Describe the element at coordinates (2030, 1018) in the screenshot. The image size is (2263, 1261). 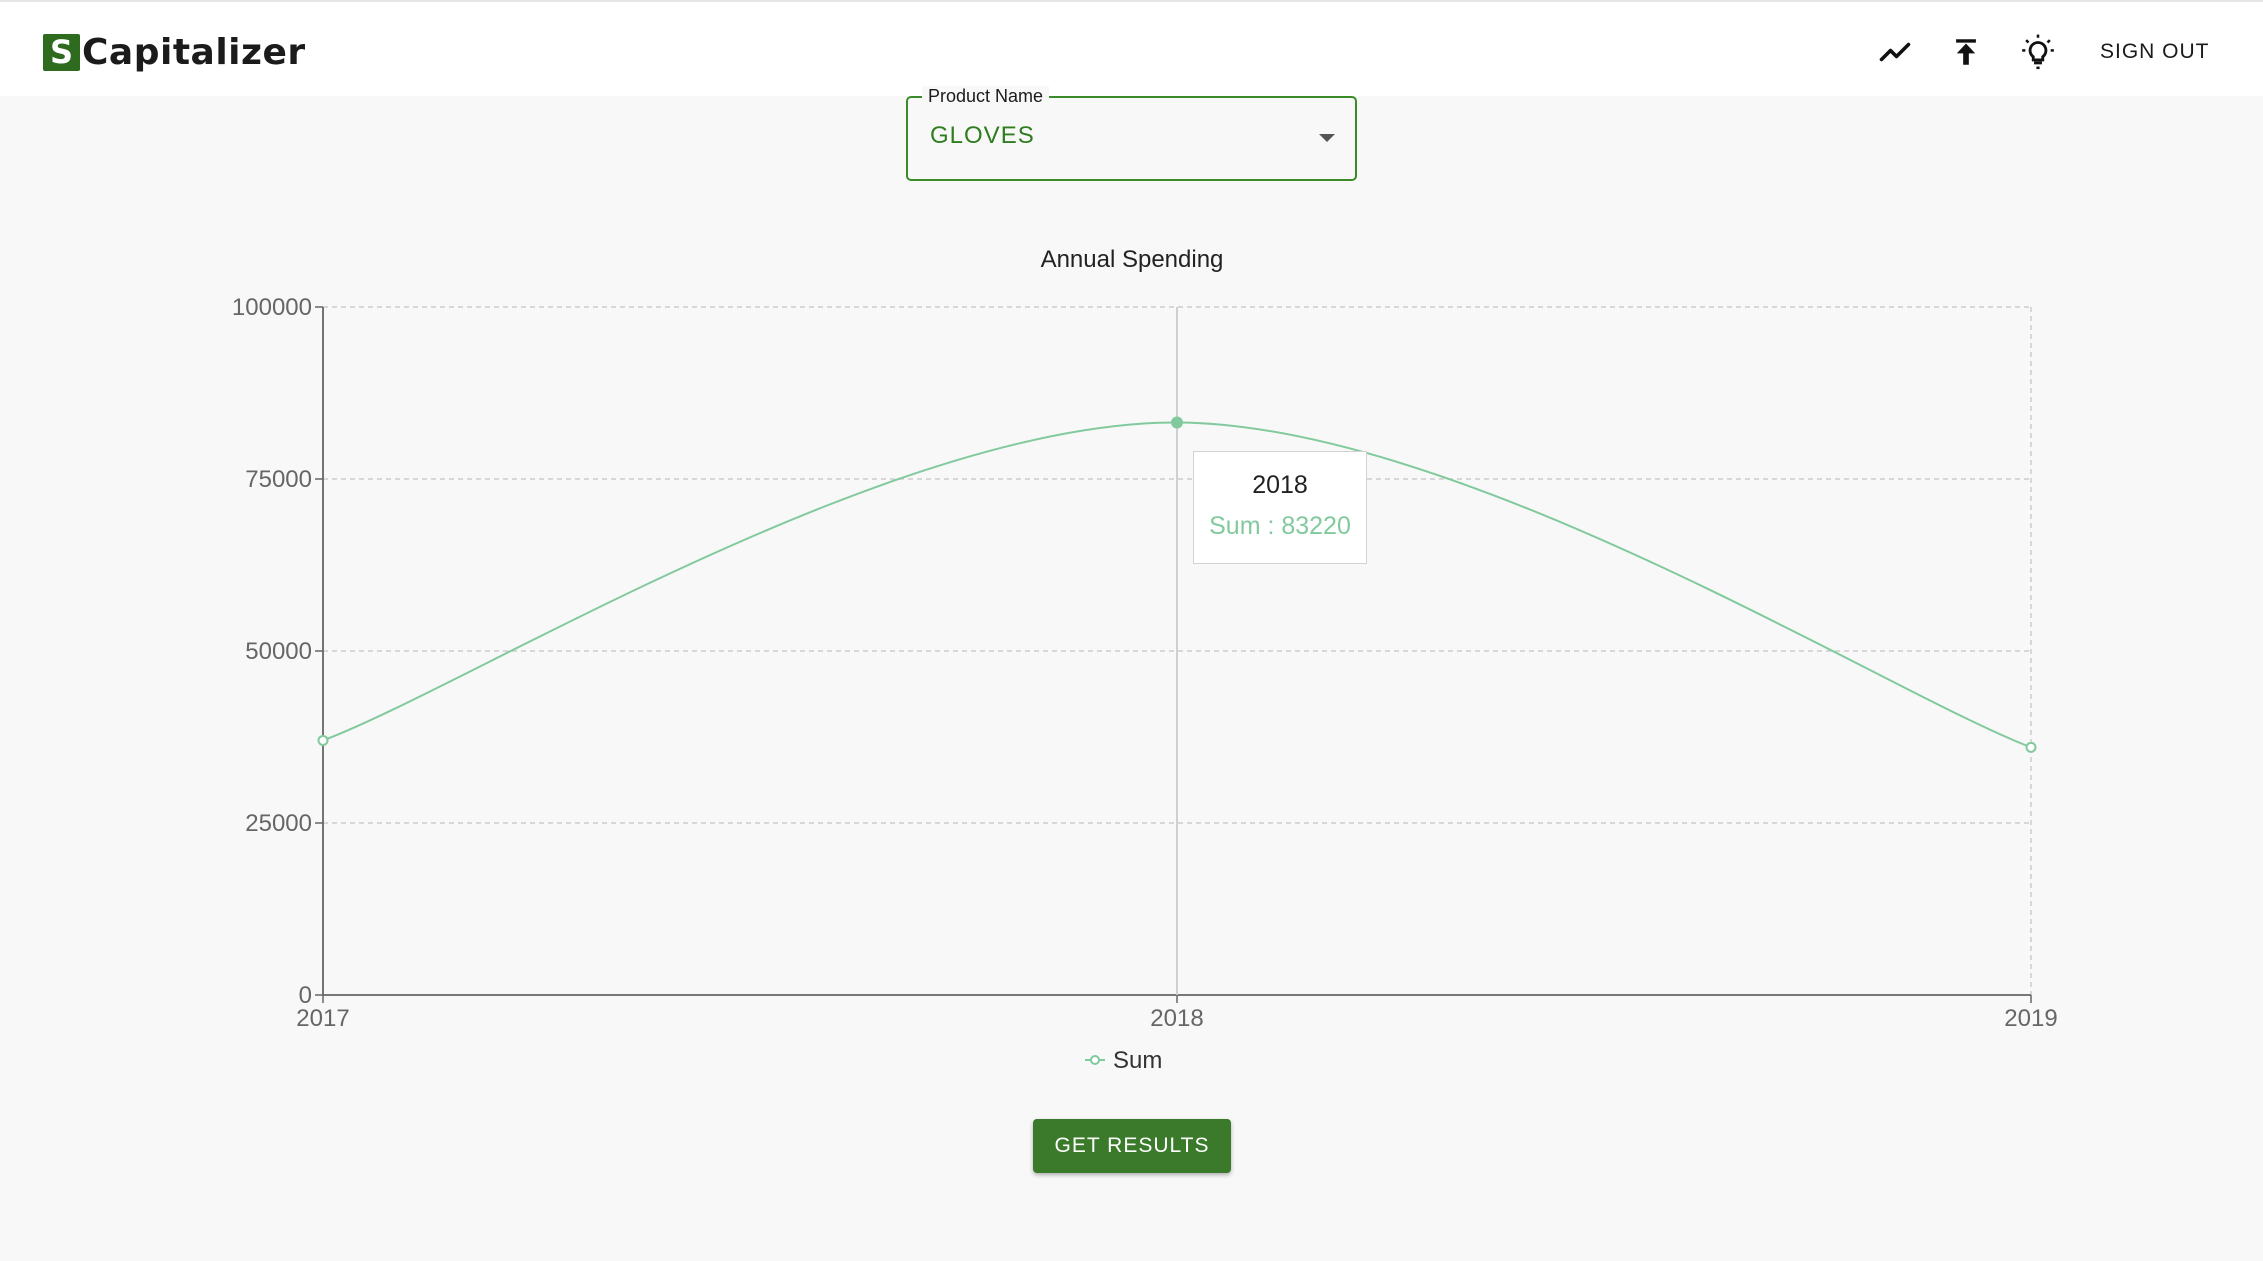
I see `x-tick-label: 2019` at that location.